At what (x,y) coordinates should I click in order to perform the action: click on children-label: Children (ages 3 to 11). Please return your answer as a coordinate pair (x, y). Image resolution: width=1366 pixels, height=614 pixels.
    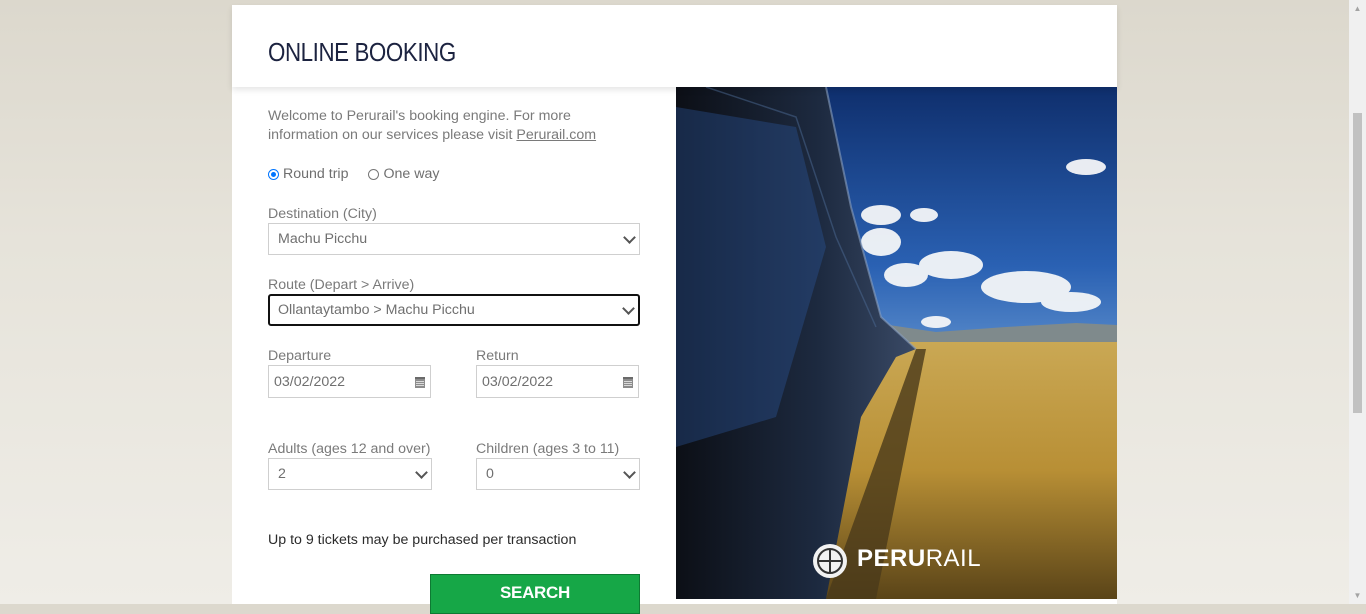
    Looking at the image, I should click on (548, 449).